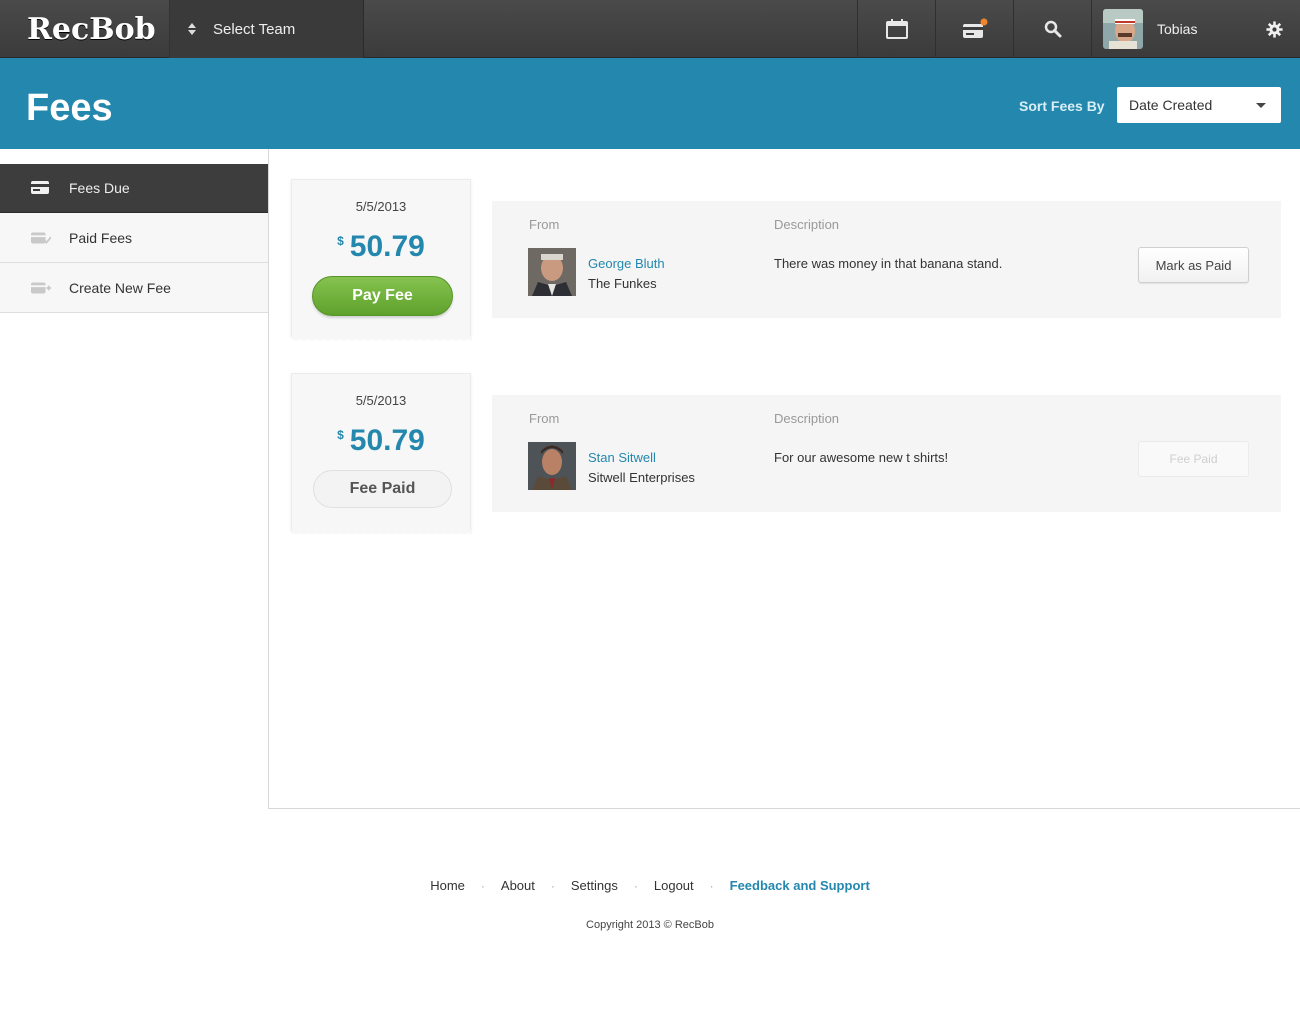  I want to click on search-button, so click(1052, 29).